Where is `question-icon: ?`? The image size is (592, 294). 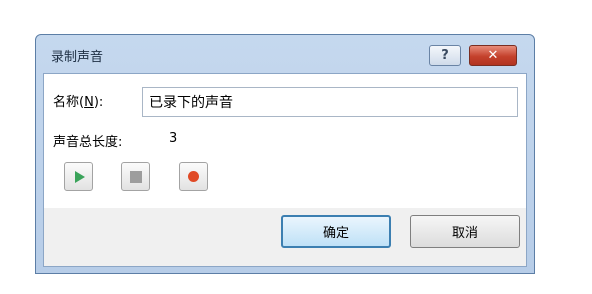
question-icon: ? is located at coordinates (445, 55).